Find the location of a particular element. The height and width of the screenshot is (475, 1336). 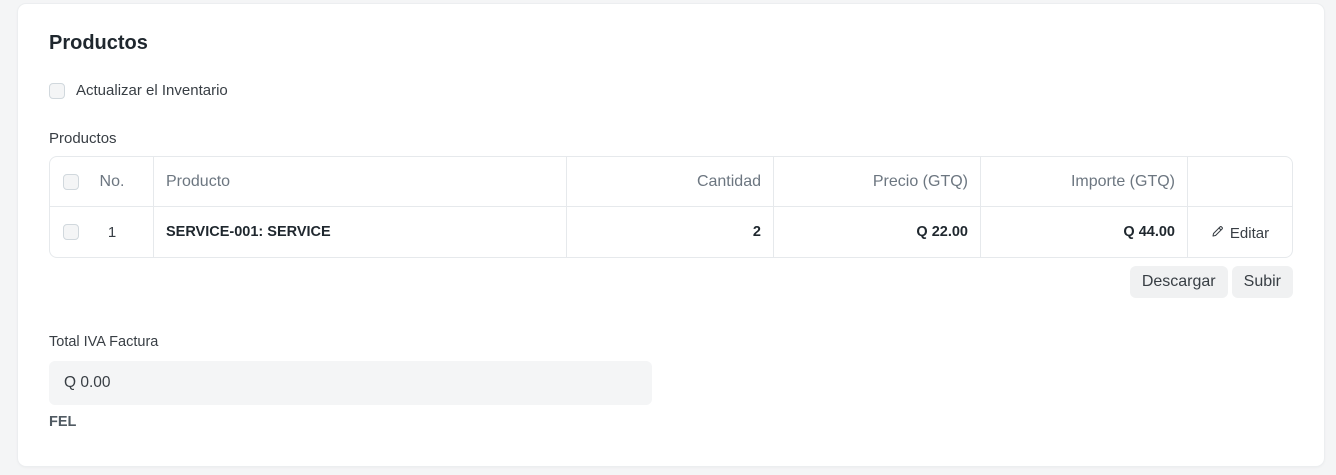

row-actions: Editar is located at coordinates (1240, 232).